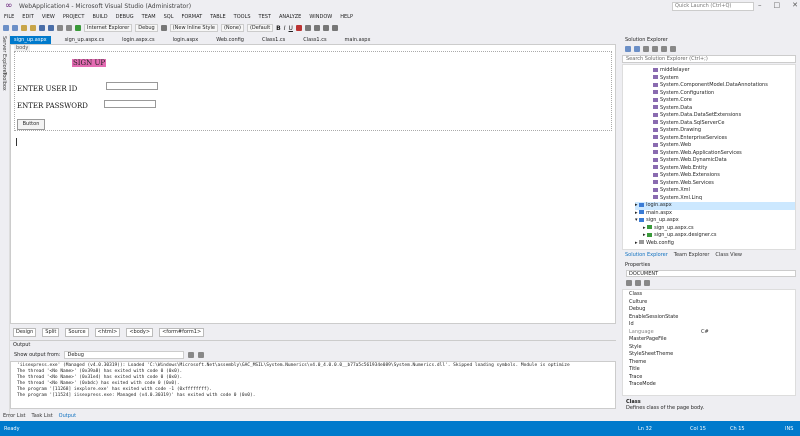 This screenshot has width=800, height=436. What do you see at coordinates (713, 295) in the screenshot?
I see `property-row: Class` at bounding box center [713, 295].